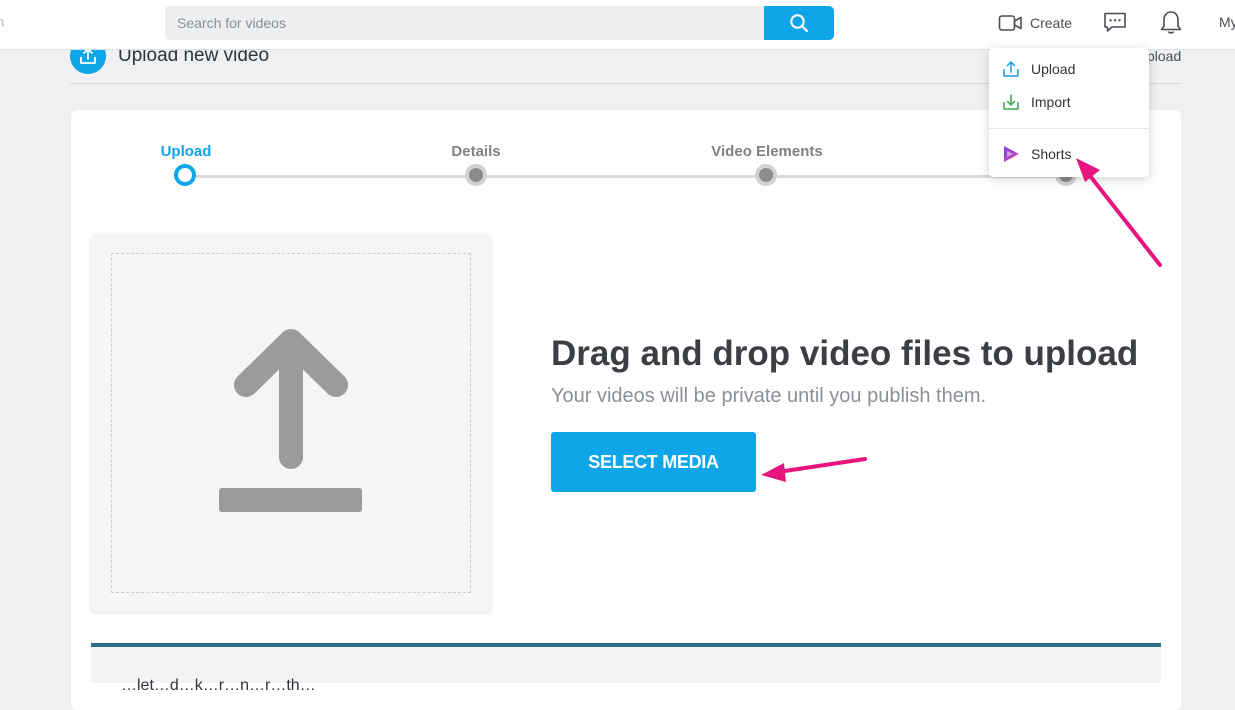  What do you see at coordinates (766, 151) in the screenshot?
I see `step-label-video-elements: Video Elements` at bounding box center [766, 151].